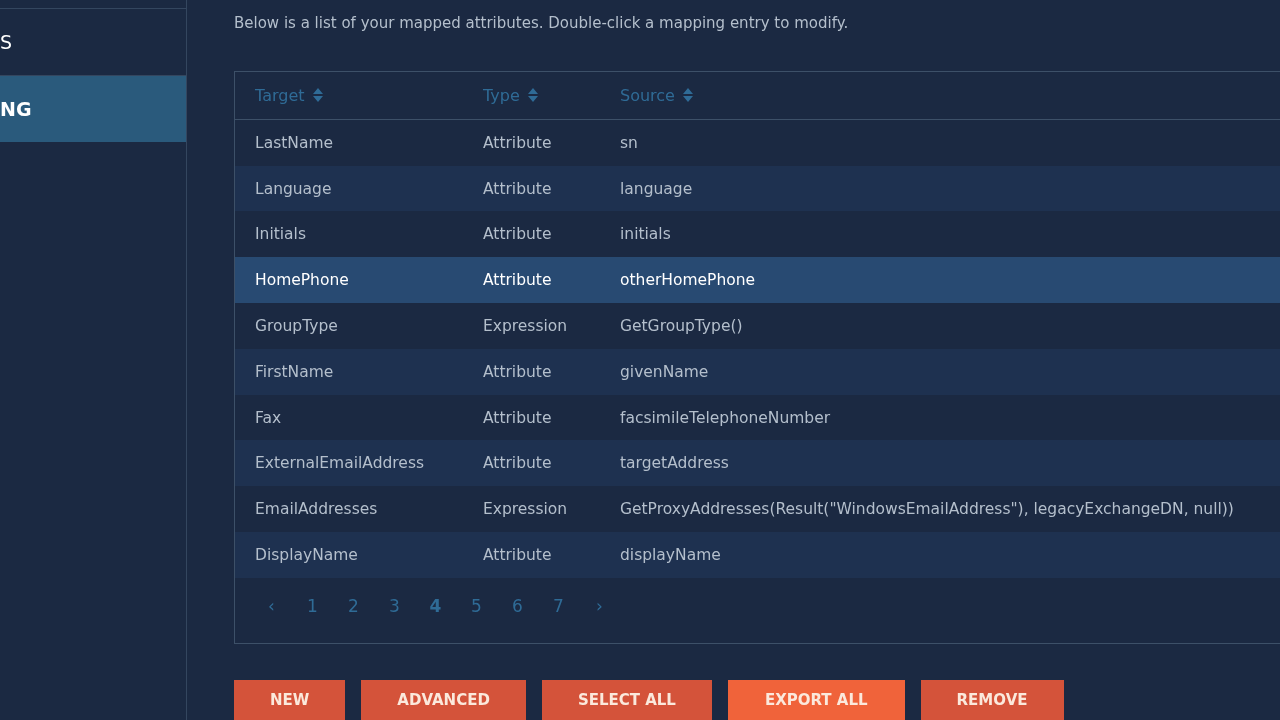 Image resolution: width=1280 pixels, height=720 pixels. What do you see at coordinates (558, 605) in the screenshot?
I see `page-link: 7` at bounding box center [558, 605].